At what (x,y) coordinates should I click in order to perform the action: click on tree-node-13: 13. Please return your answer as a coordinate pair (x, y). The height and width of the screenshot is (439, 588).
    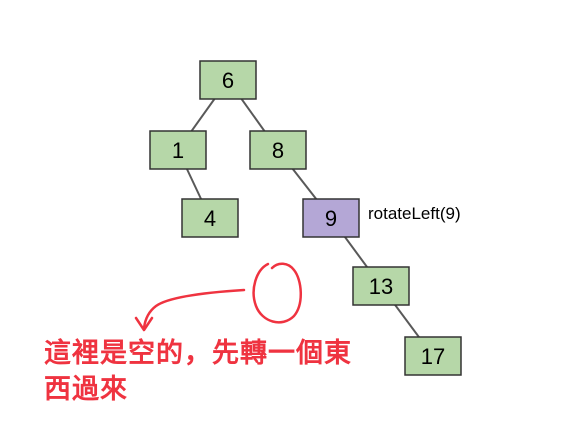
    Looking at the image, I should click on (381, 286).